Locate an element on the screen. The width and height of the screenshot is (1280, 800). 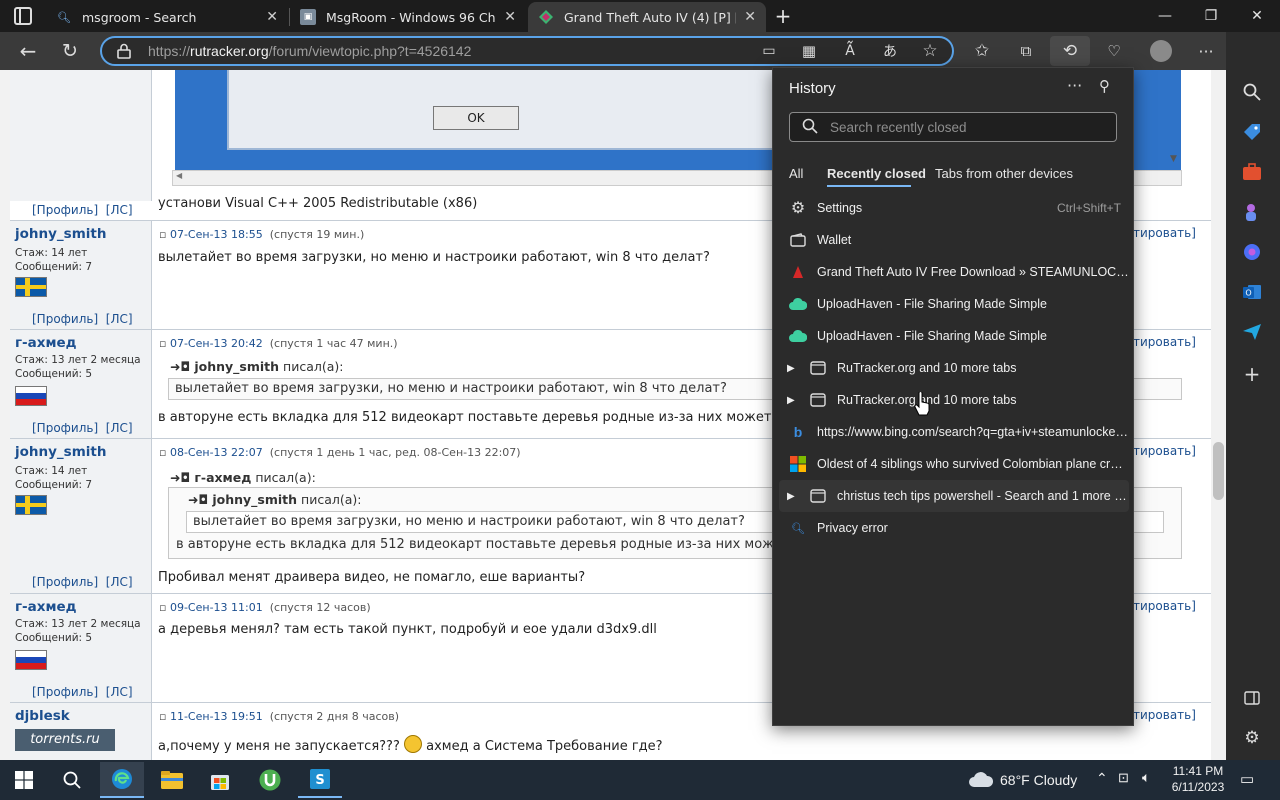
start-button is located at coordinates (24, 780).